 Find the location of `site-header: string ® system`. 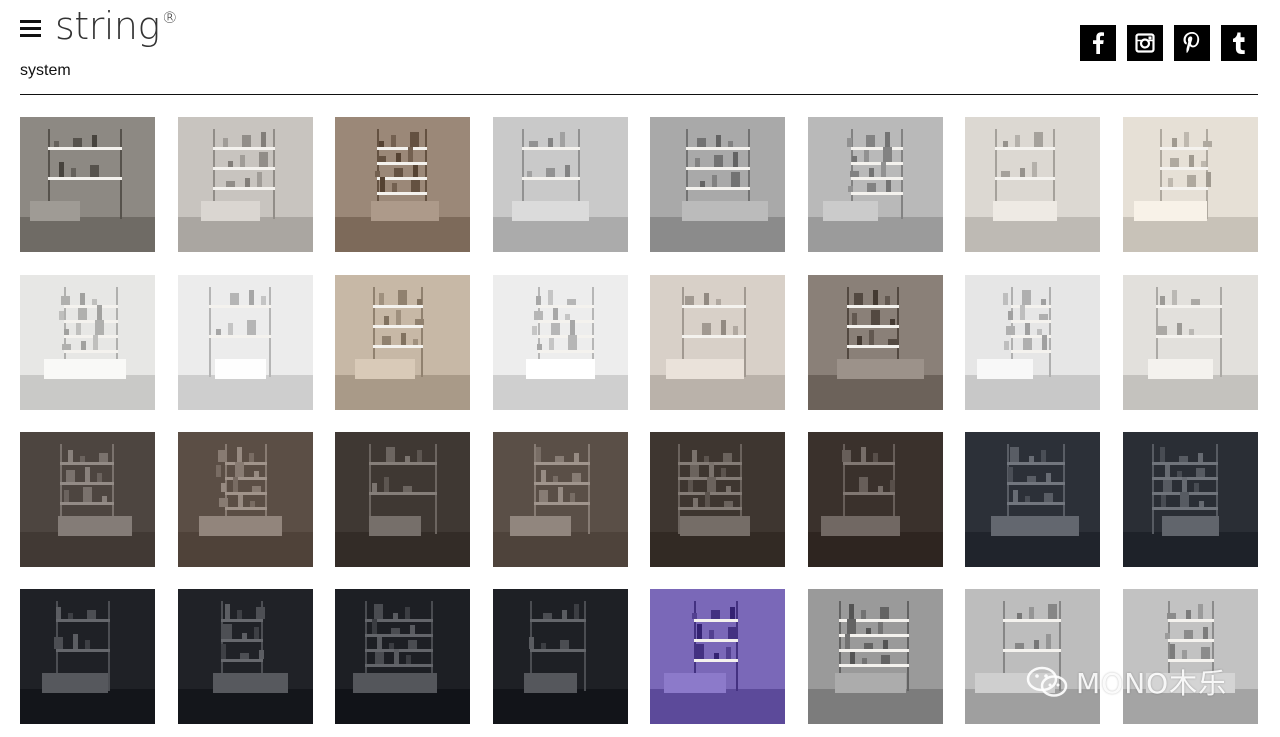

site-header: string ® system is located at coordinates (640, 48).